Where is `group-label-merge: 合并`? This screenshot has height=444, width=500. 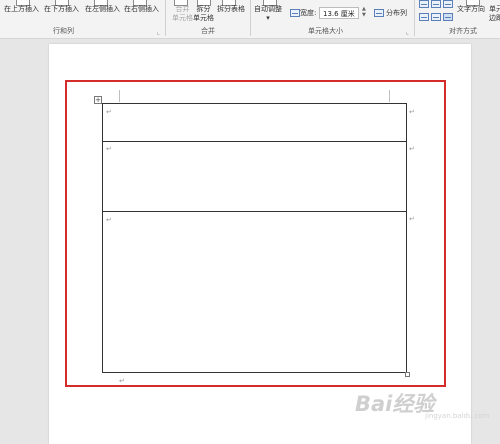 group-label-merge: 合并 is located at coordinates (208, 31).